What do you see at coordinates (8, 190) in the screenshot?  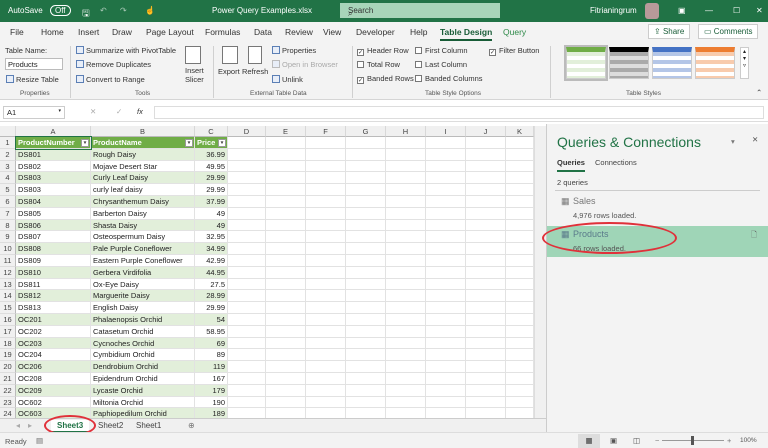 I see `row-header: 5` at bounding box center [8, 190].